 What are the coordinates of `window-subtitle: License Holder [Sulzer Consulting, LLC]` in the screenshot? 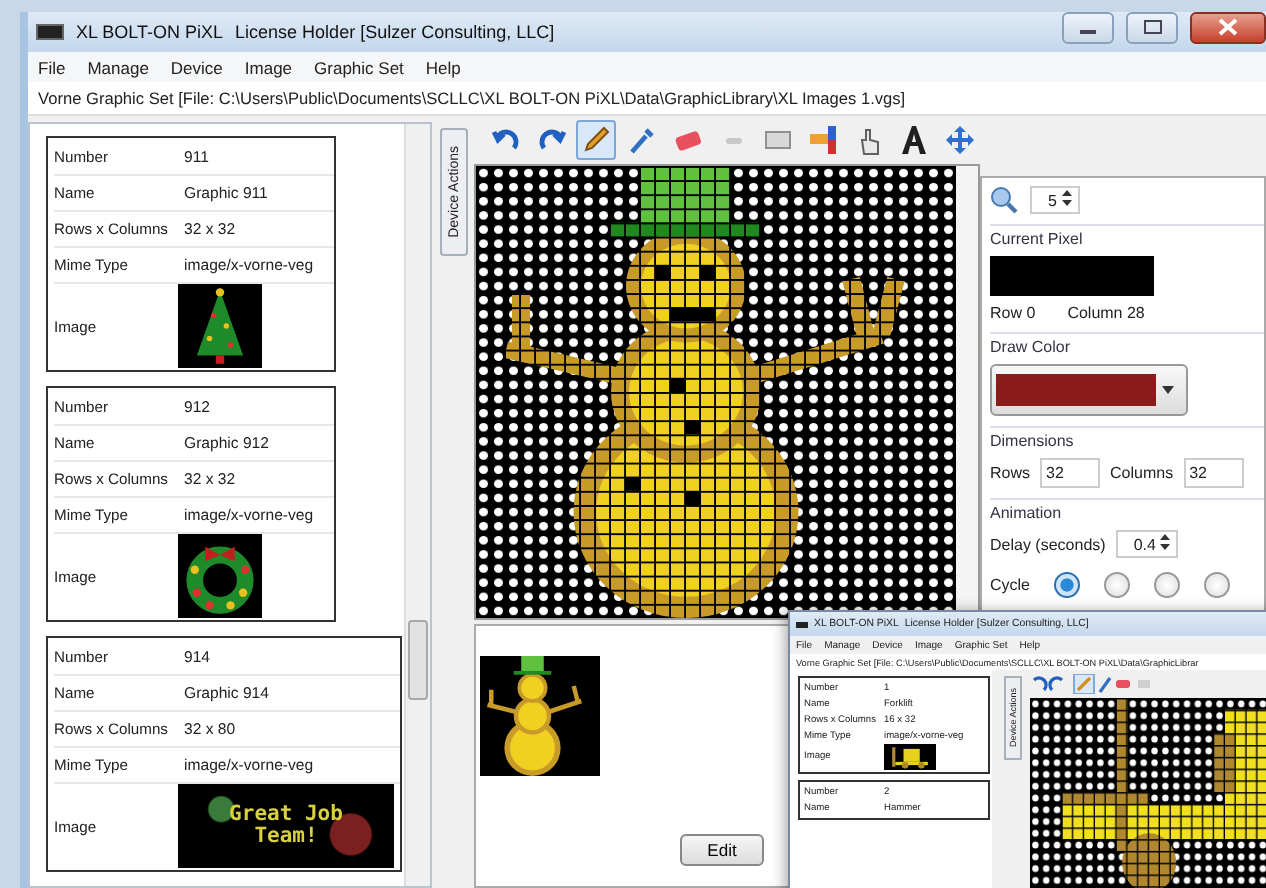 It's located at (395, 32).